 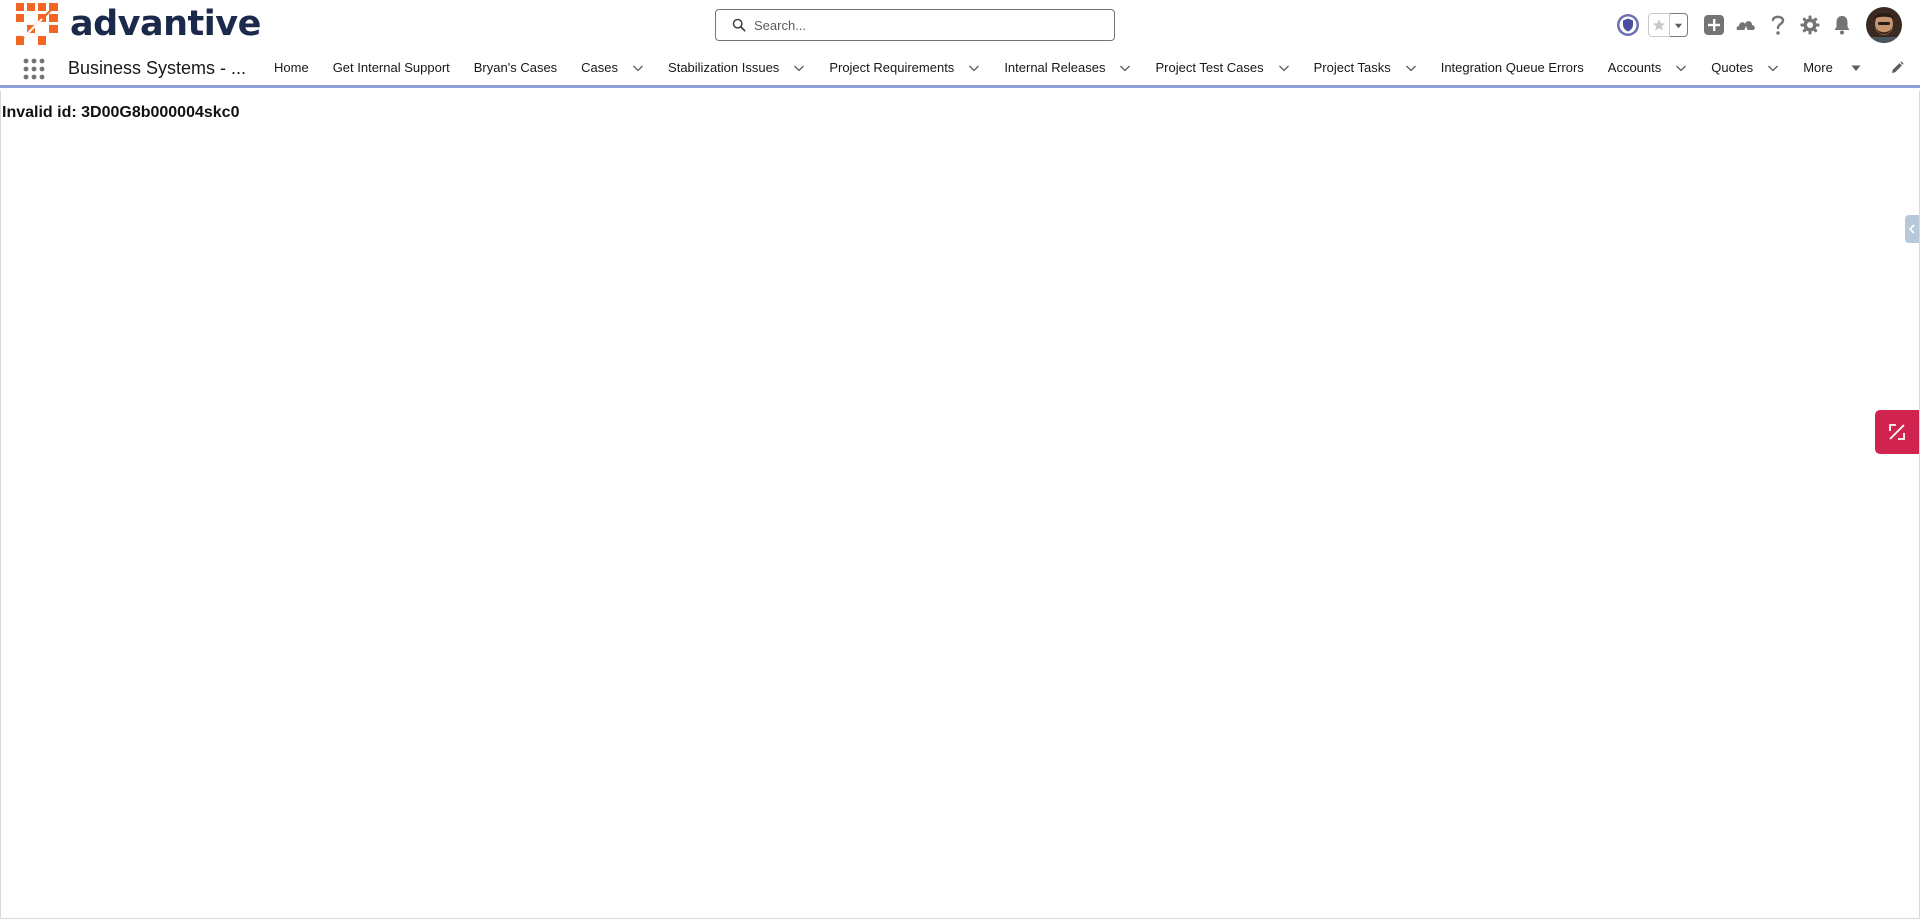 I want to click on nav-item-get-internal-support: Get Internal Support, so click(x=391, y=67).